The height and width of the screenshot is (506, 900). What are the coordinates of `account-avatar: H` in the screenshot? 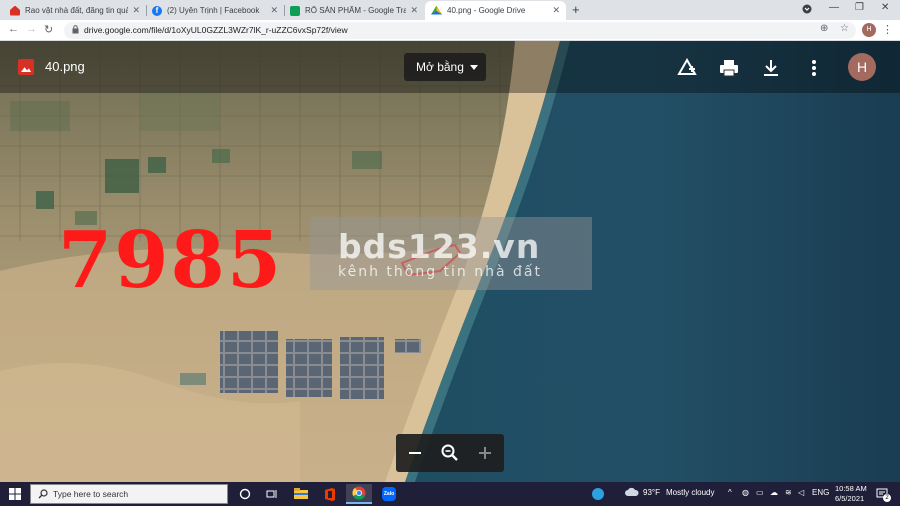 It's located at (862, 67).